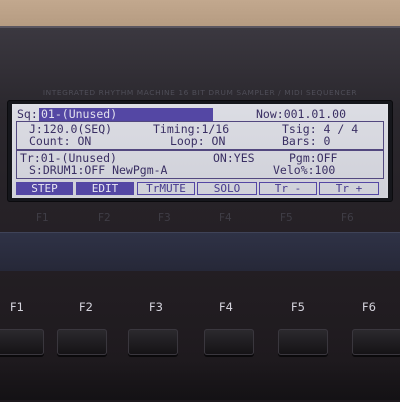 Image resolution: width=400 pixels, height=402 pixels. What do you see at coordinates (86, 307) in the screenshot?
I see `f2-label: F2` at bounding box center [86, 307].